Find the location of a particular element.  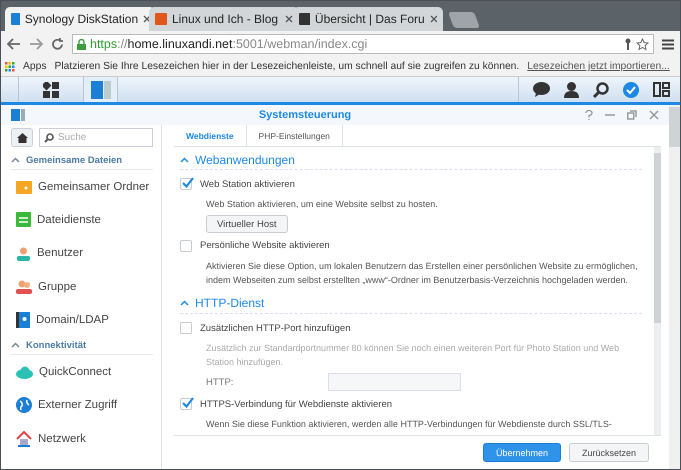

checkbox-label: Persönliche Website aktivieren is located at coordinates (265, 246).